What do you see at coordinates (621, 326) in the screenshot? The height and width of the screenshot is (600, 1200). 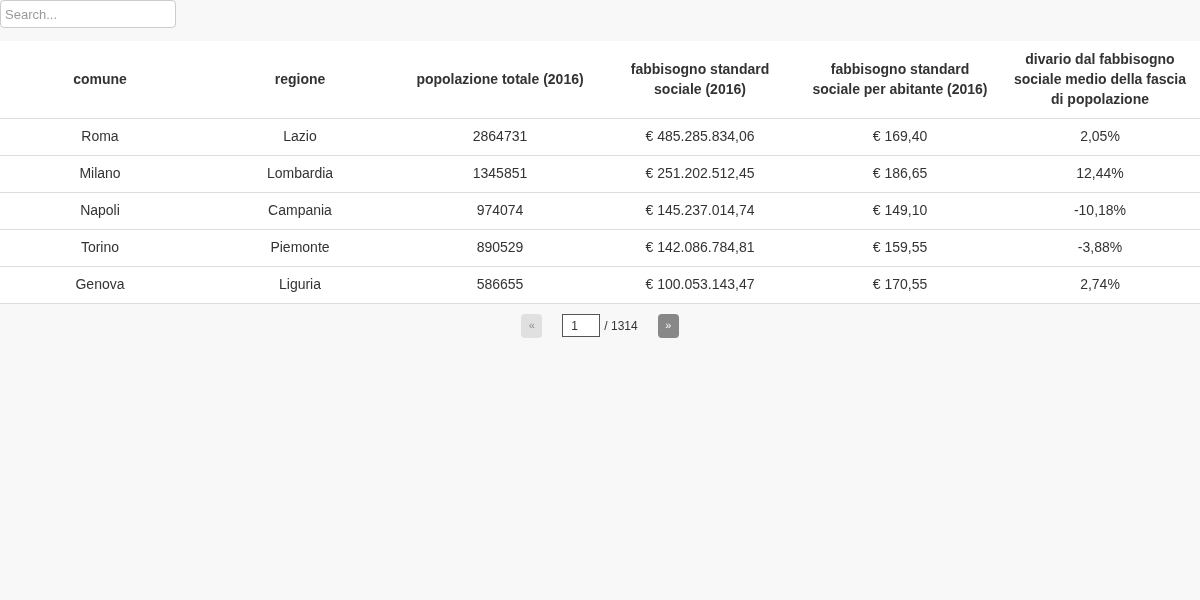 I see `page-total: / 1314` at bounding box center [621, 326].